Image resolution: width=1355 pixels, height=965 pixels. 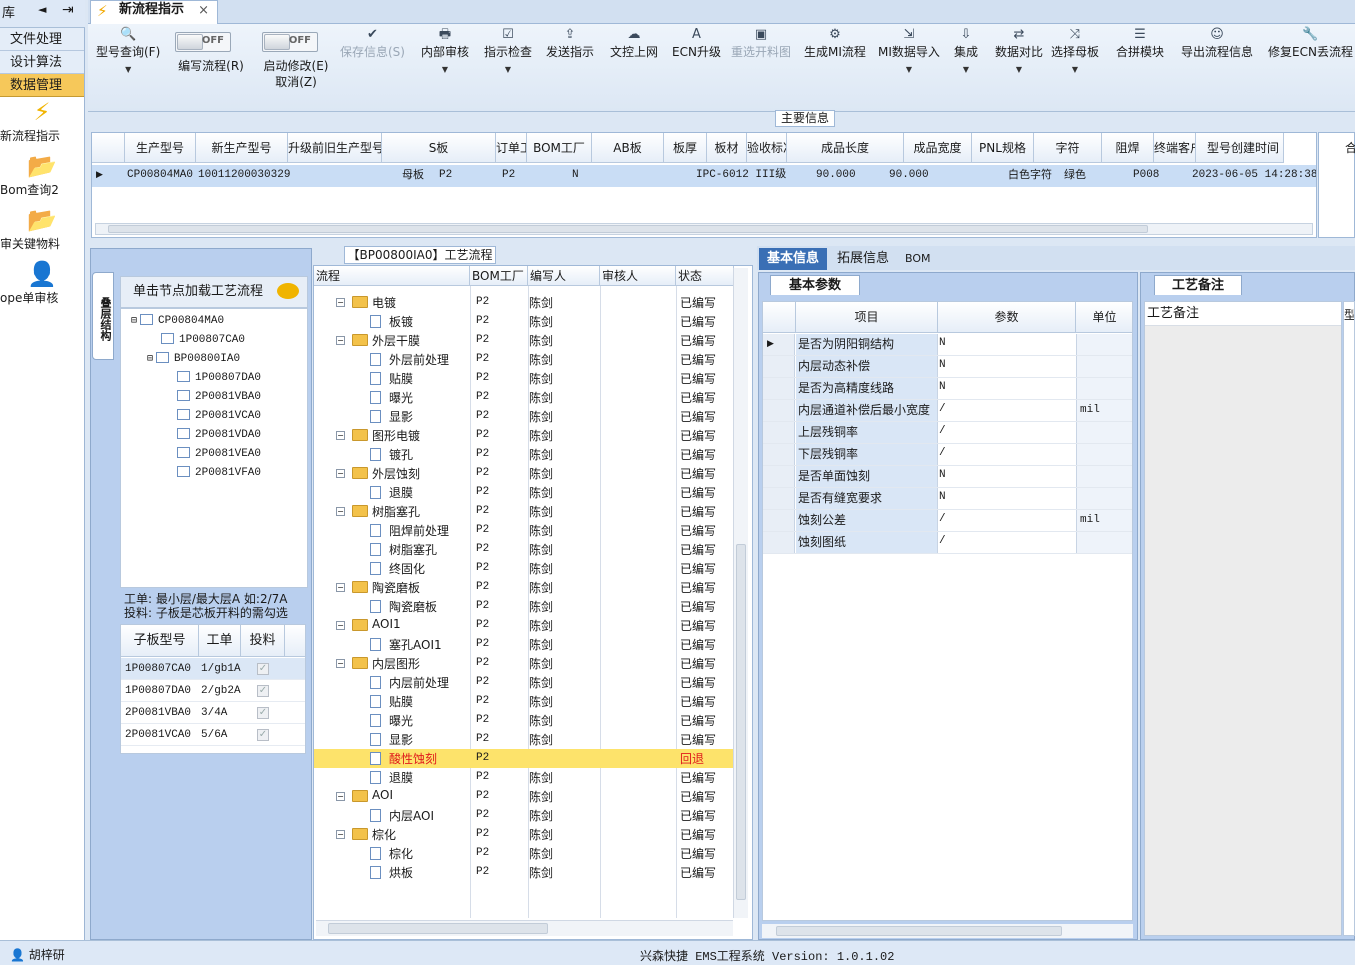 What do you see at coordinates (524, 321) in the screenshot?
I see `flow-row: 板镀 P2 陈剑 已编写` at bounding box center [524, 321].